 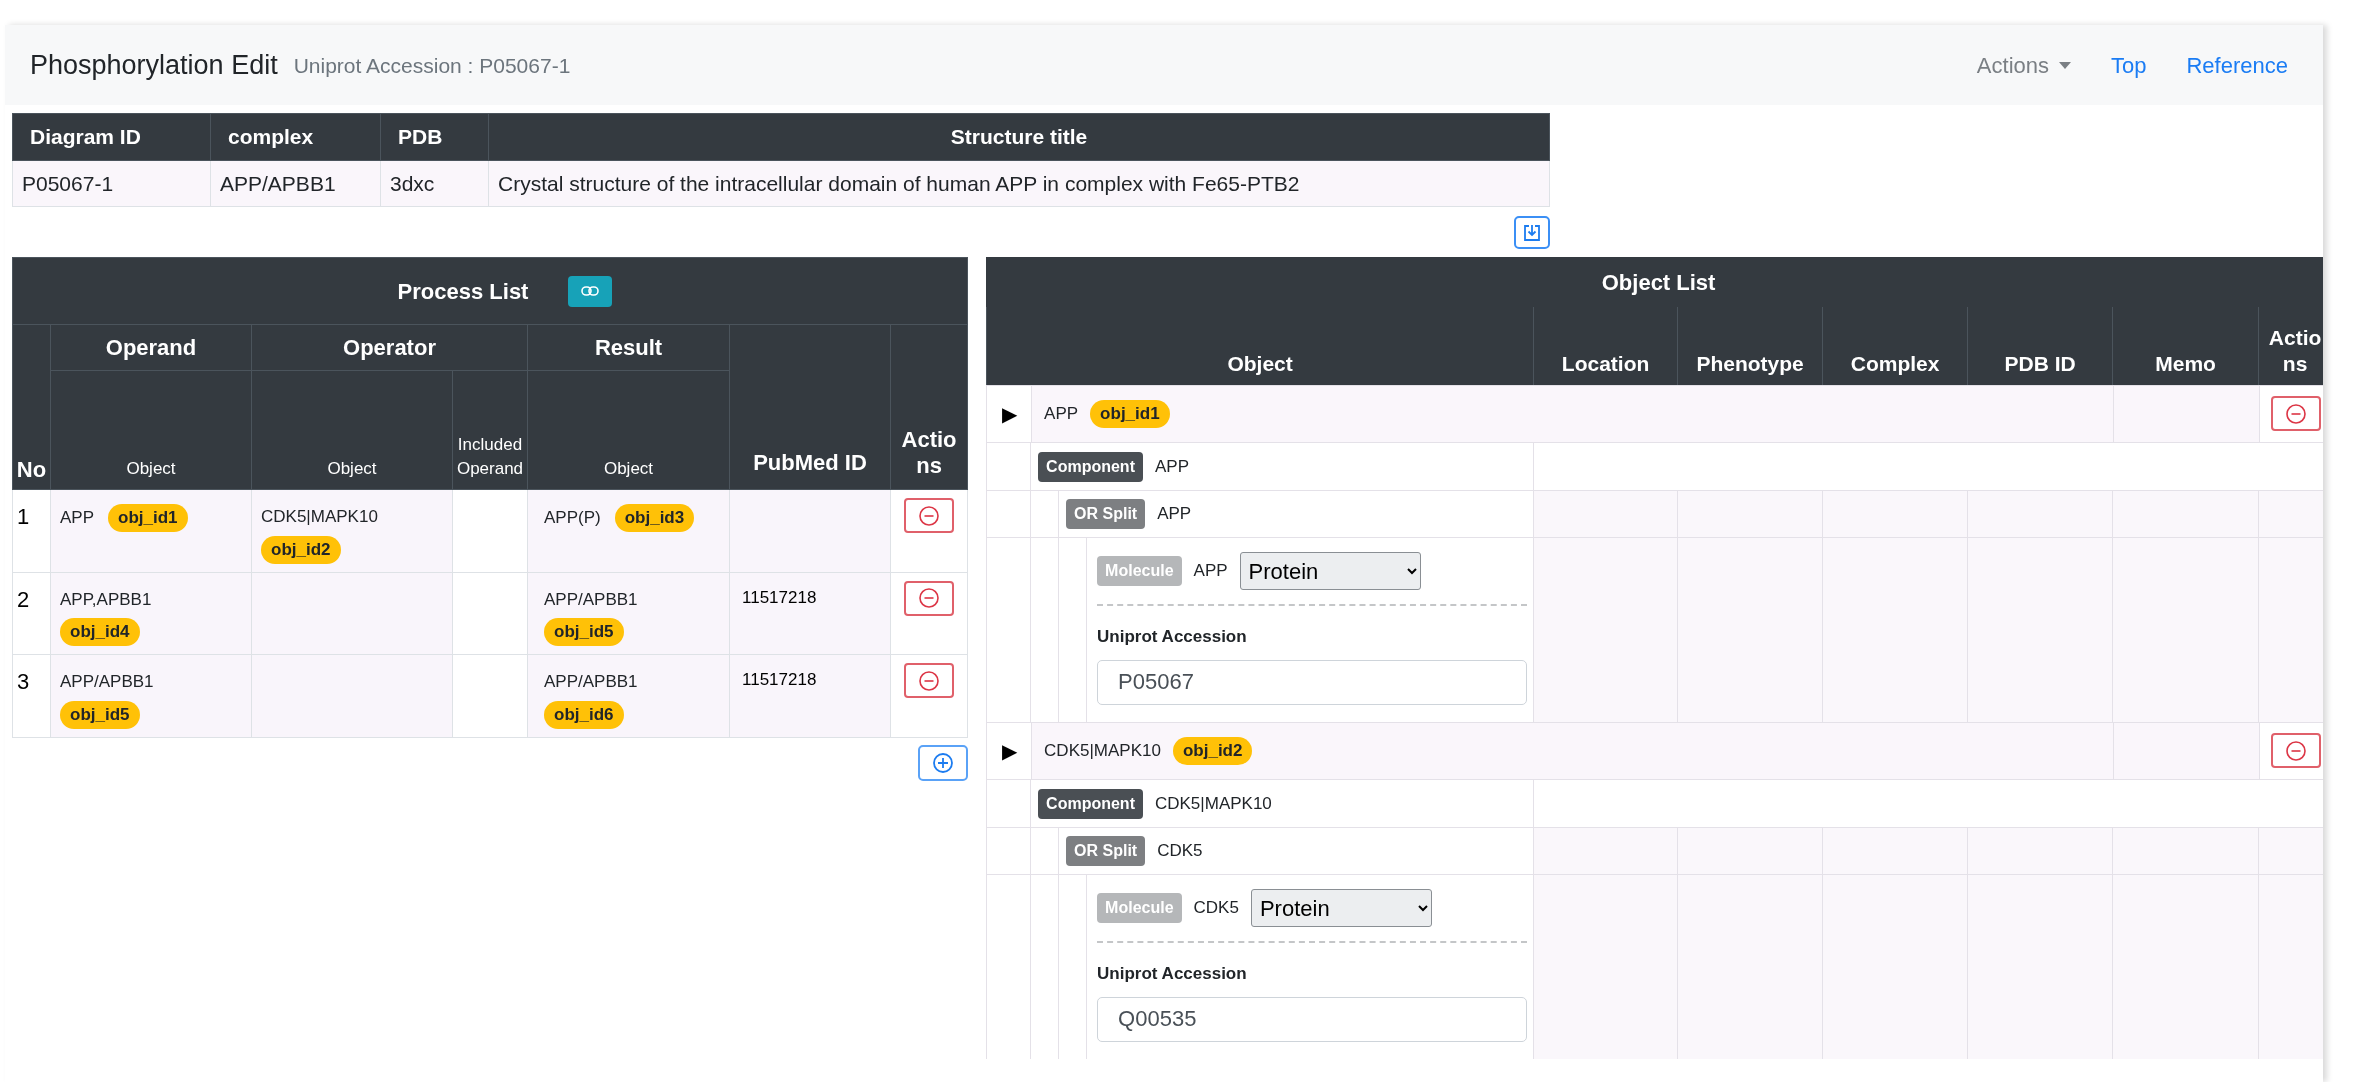 I want to click on object-name: APP(P), so click(x=572, y=518).